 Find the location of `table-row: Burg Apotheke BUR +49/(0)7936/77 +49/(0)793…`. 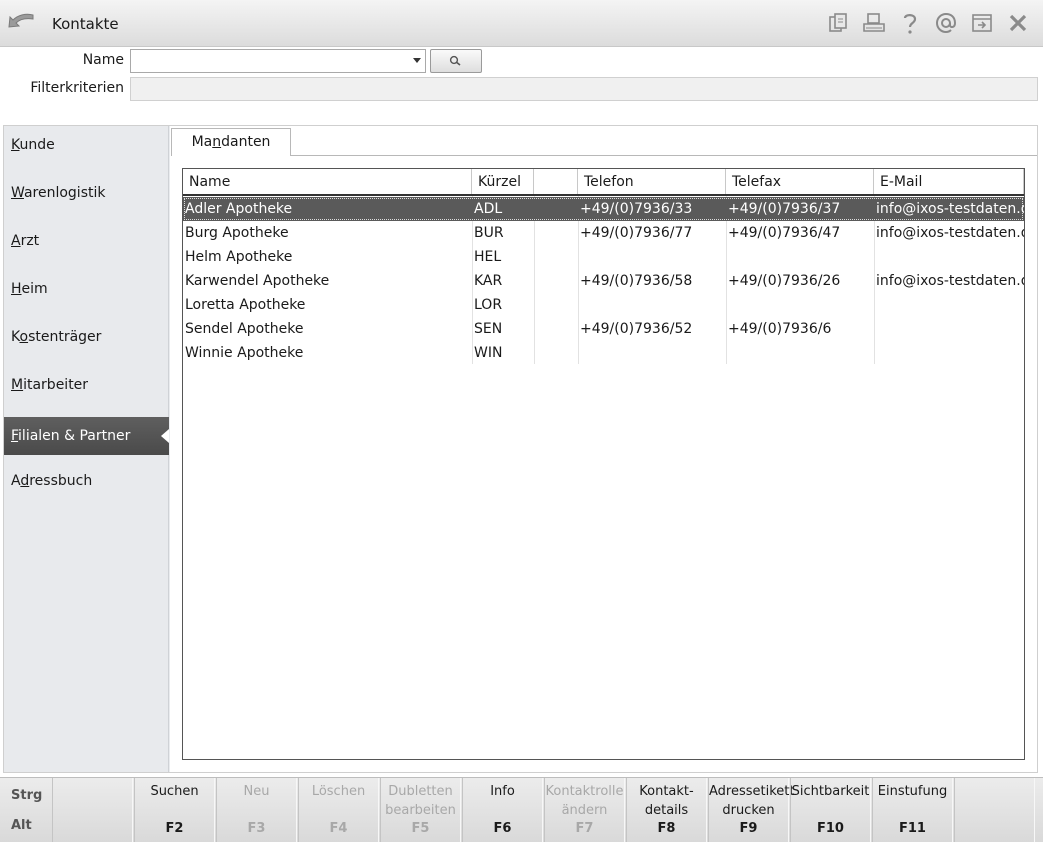

table-row: Burg Apotheke BUR +49/(0)7936/77 +49/(0)793… is located at coordinates (603, 233).